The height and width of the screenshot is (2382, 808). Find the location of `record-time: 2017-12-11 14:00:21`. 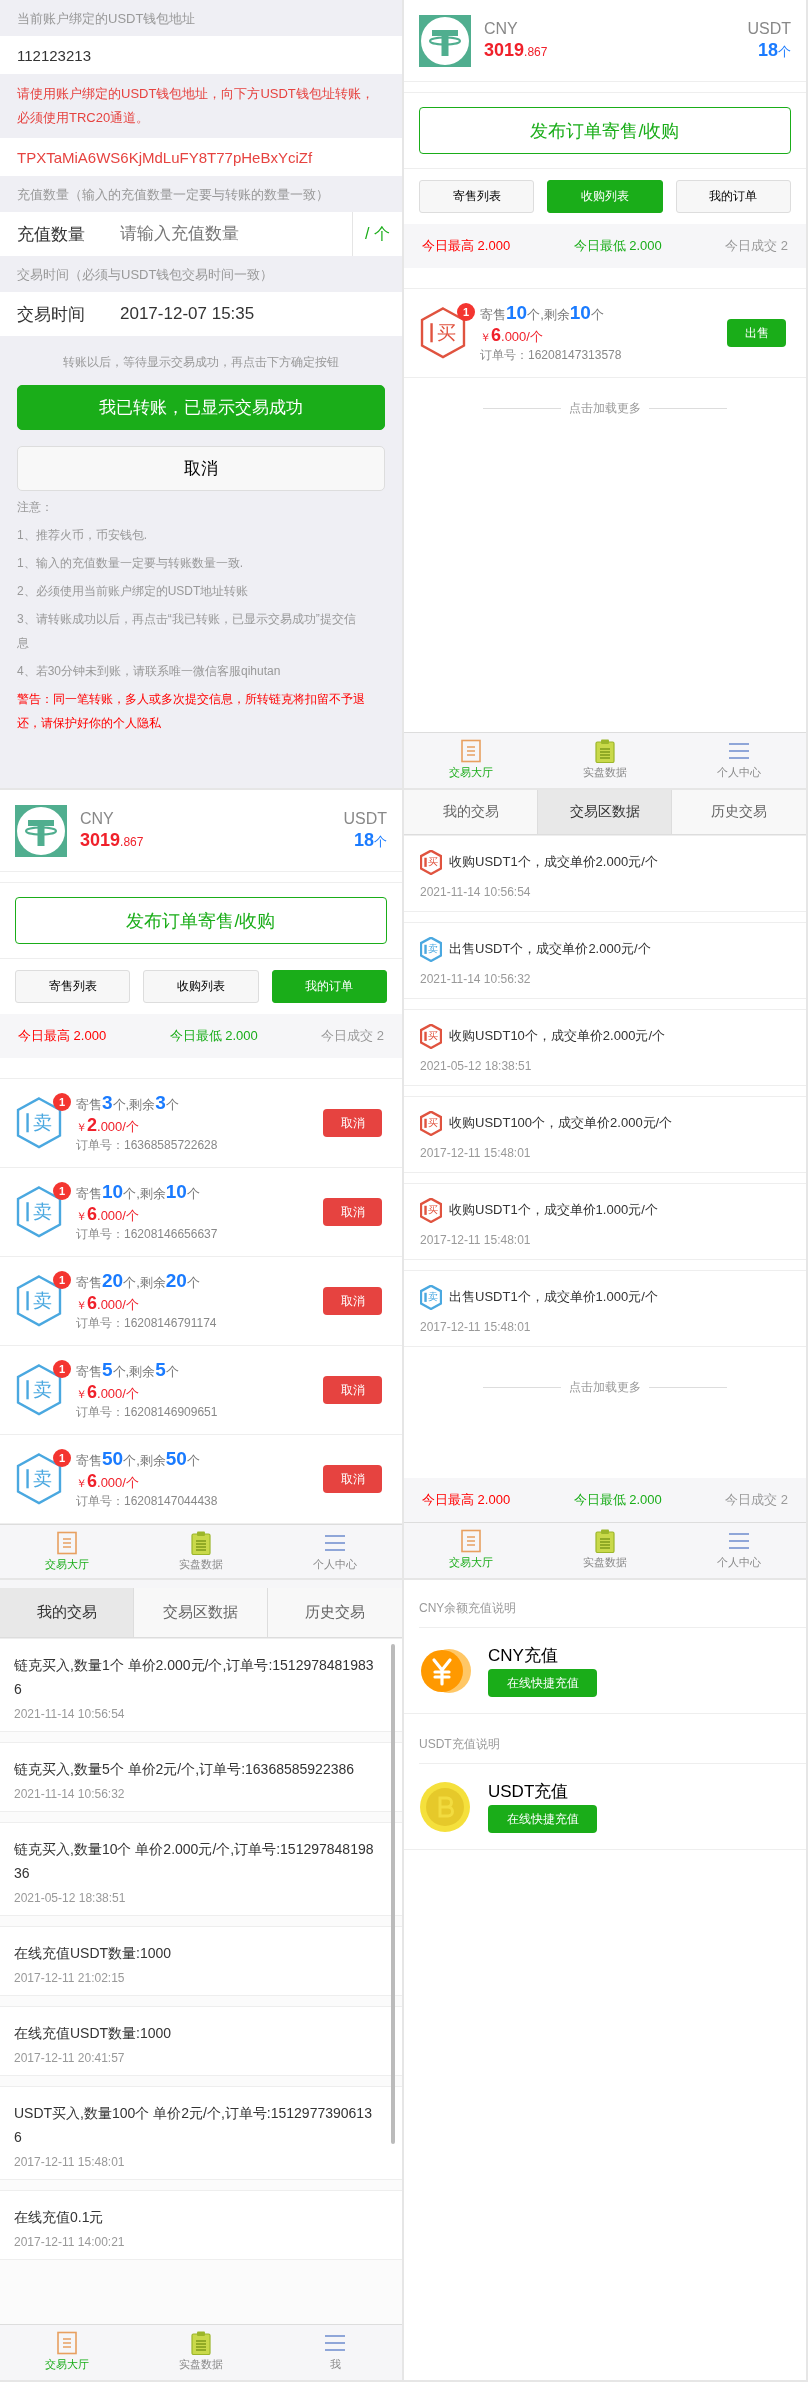

record-time: 2017-12-11 14:00:21 is located at coordinates (70, 2242).